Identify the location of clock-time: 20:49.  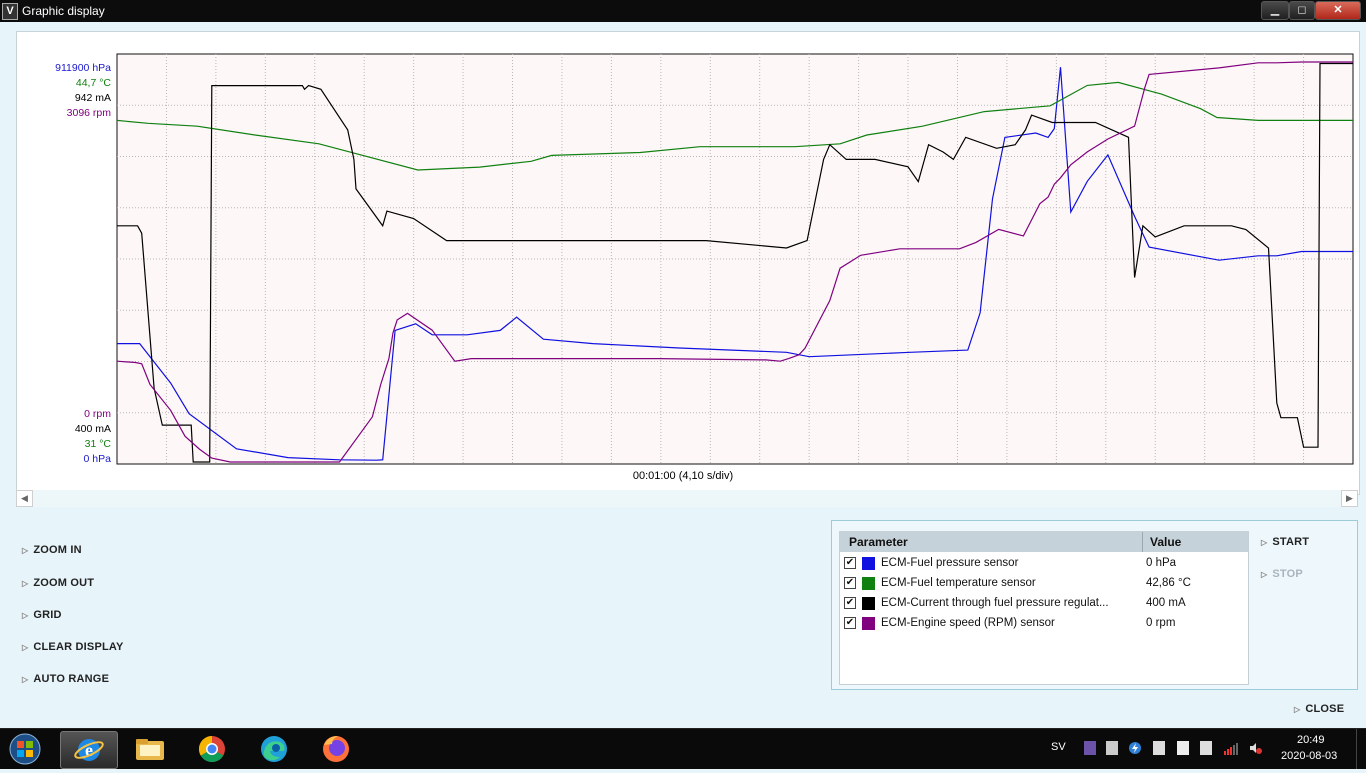
(1311, 740).